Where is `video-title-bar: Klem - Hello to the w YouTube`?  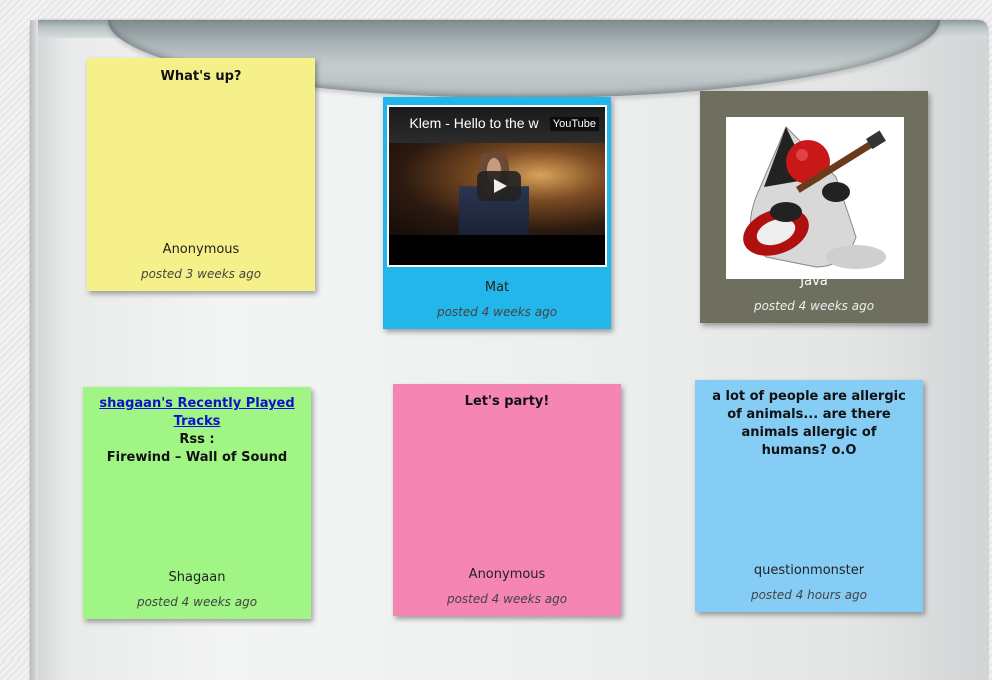
video-title-bar: Klem - Hello to the w YouTube is located at coordinates (497, 125).